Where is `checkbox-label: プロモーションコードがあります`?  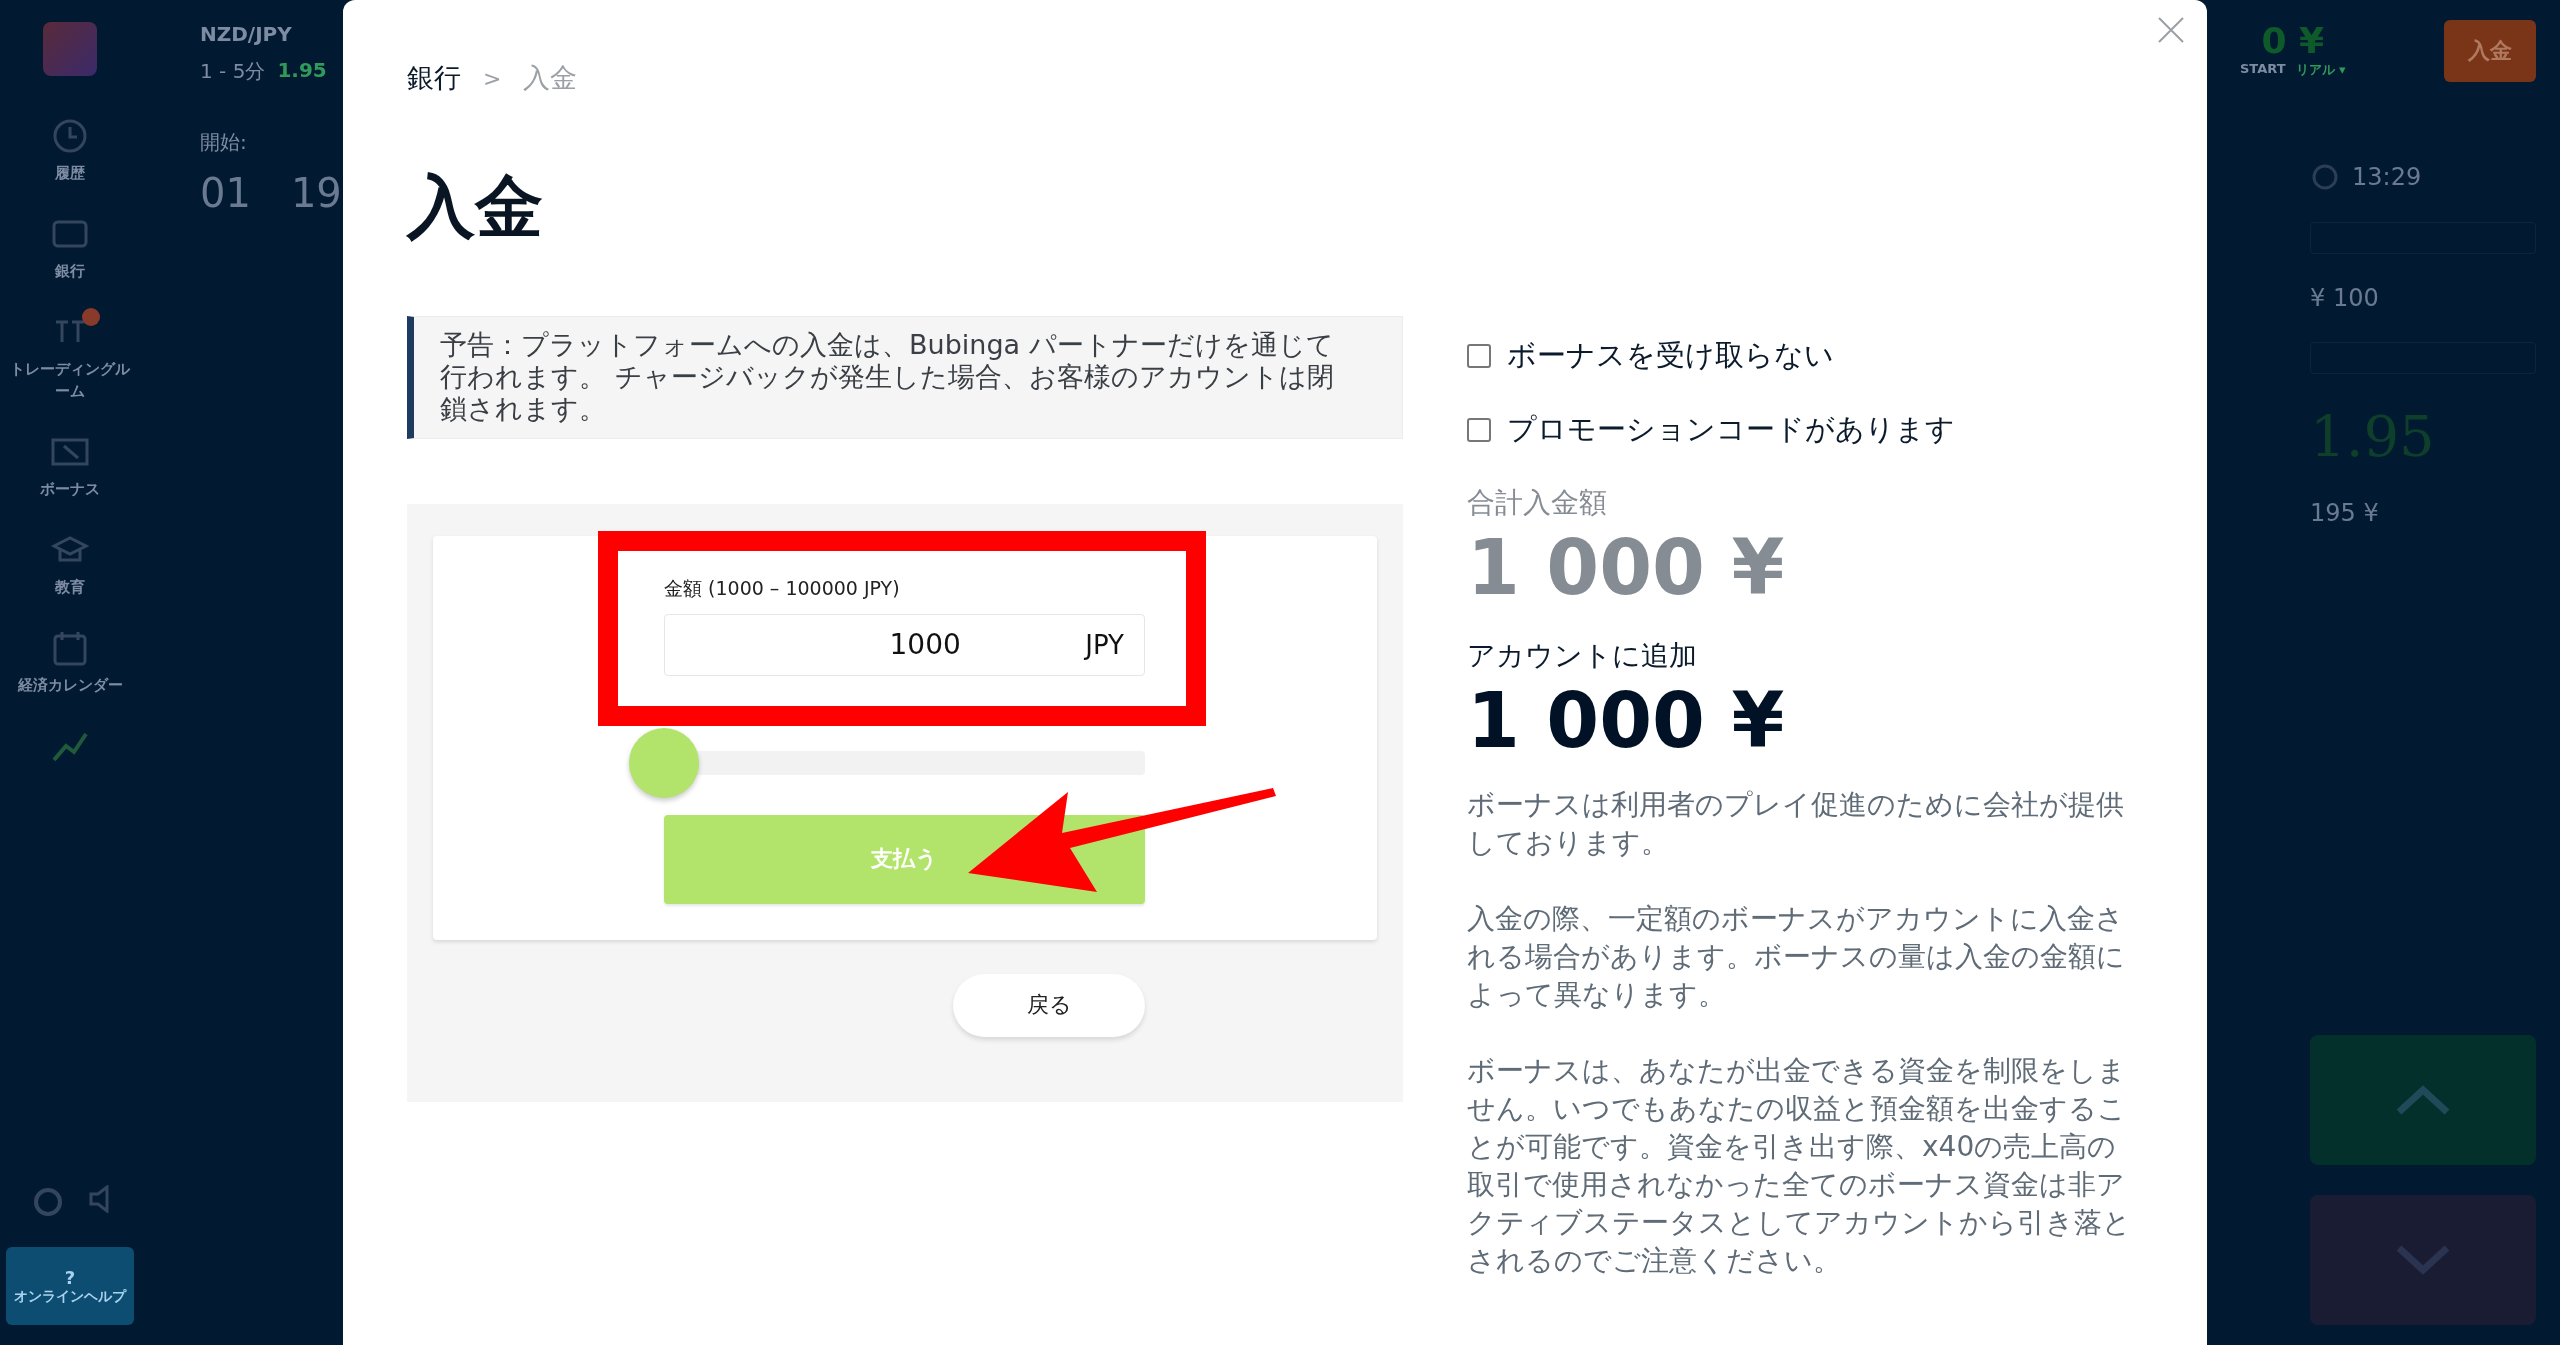
checkbox-label: プロモーションコードがあります is located at coordinates (1731, 429).